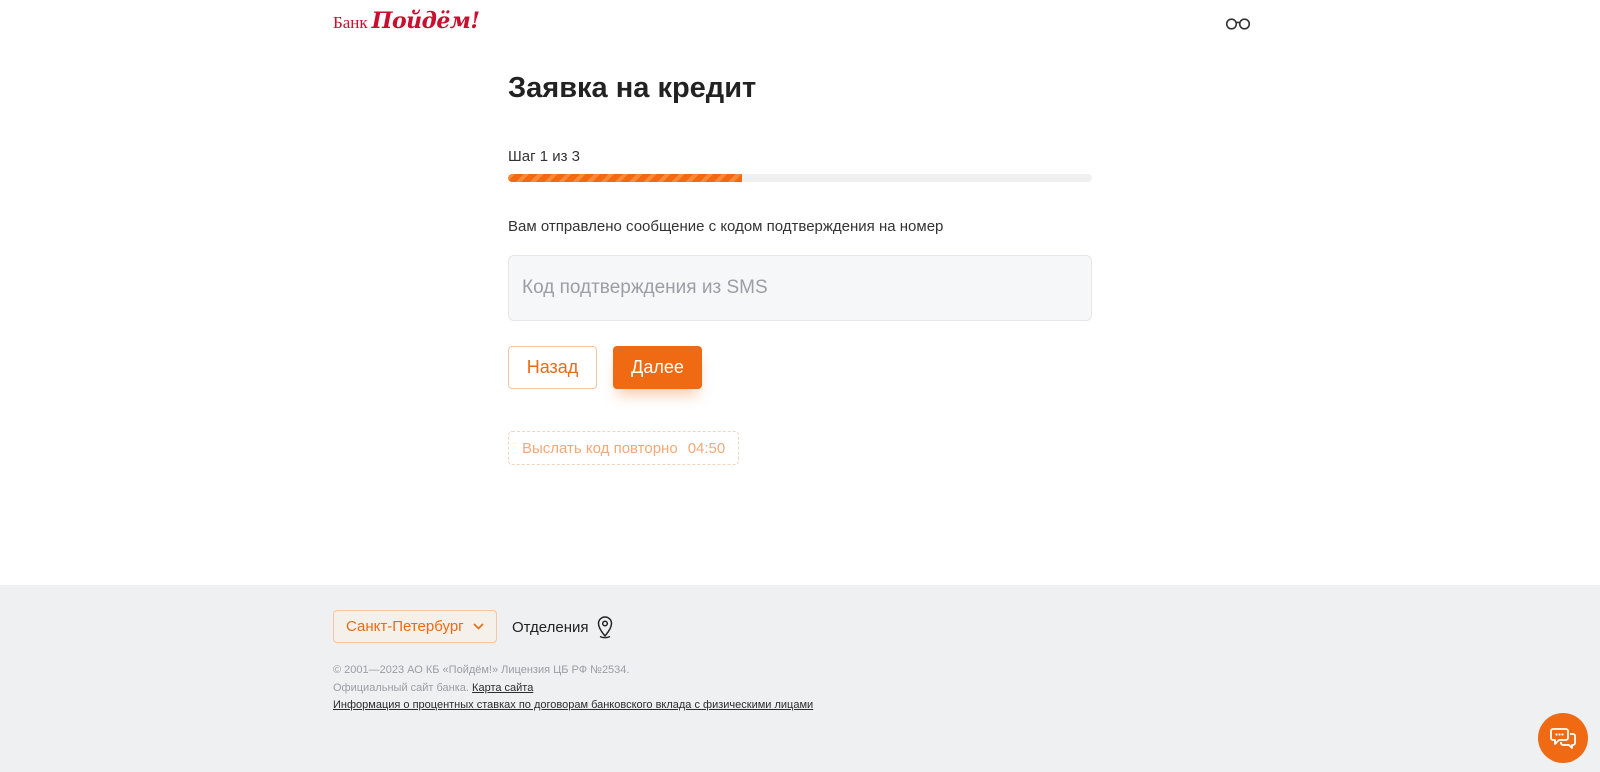 This screenshot has height=772, width=1600. What do you see at coordinates (800, 178) in the screenshot?
I see `progress-bar` at bounding box center [800, 178].